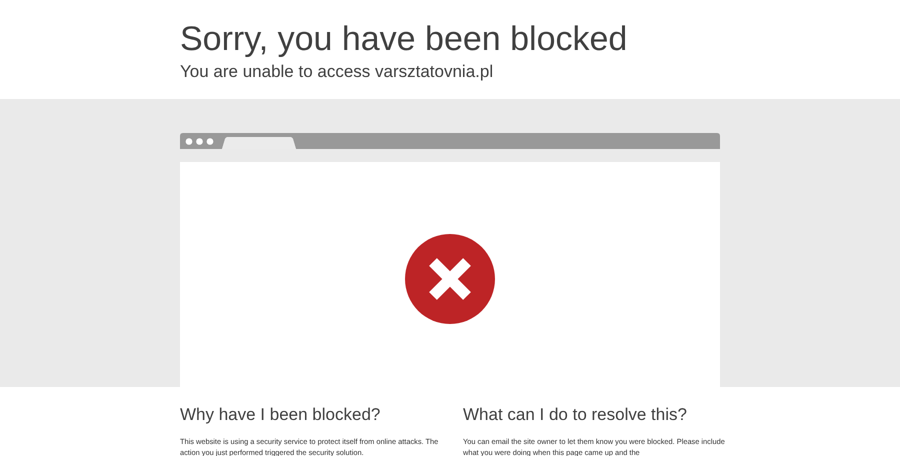 This screenshot has height=456, width=900. I want to click on section-heading: Why have I been blocked?, so click(280, 415).